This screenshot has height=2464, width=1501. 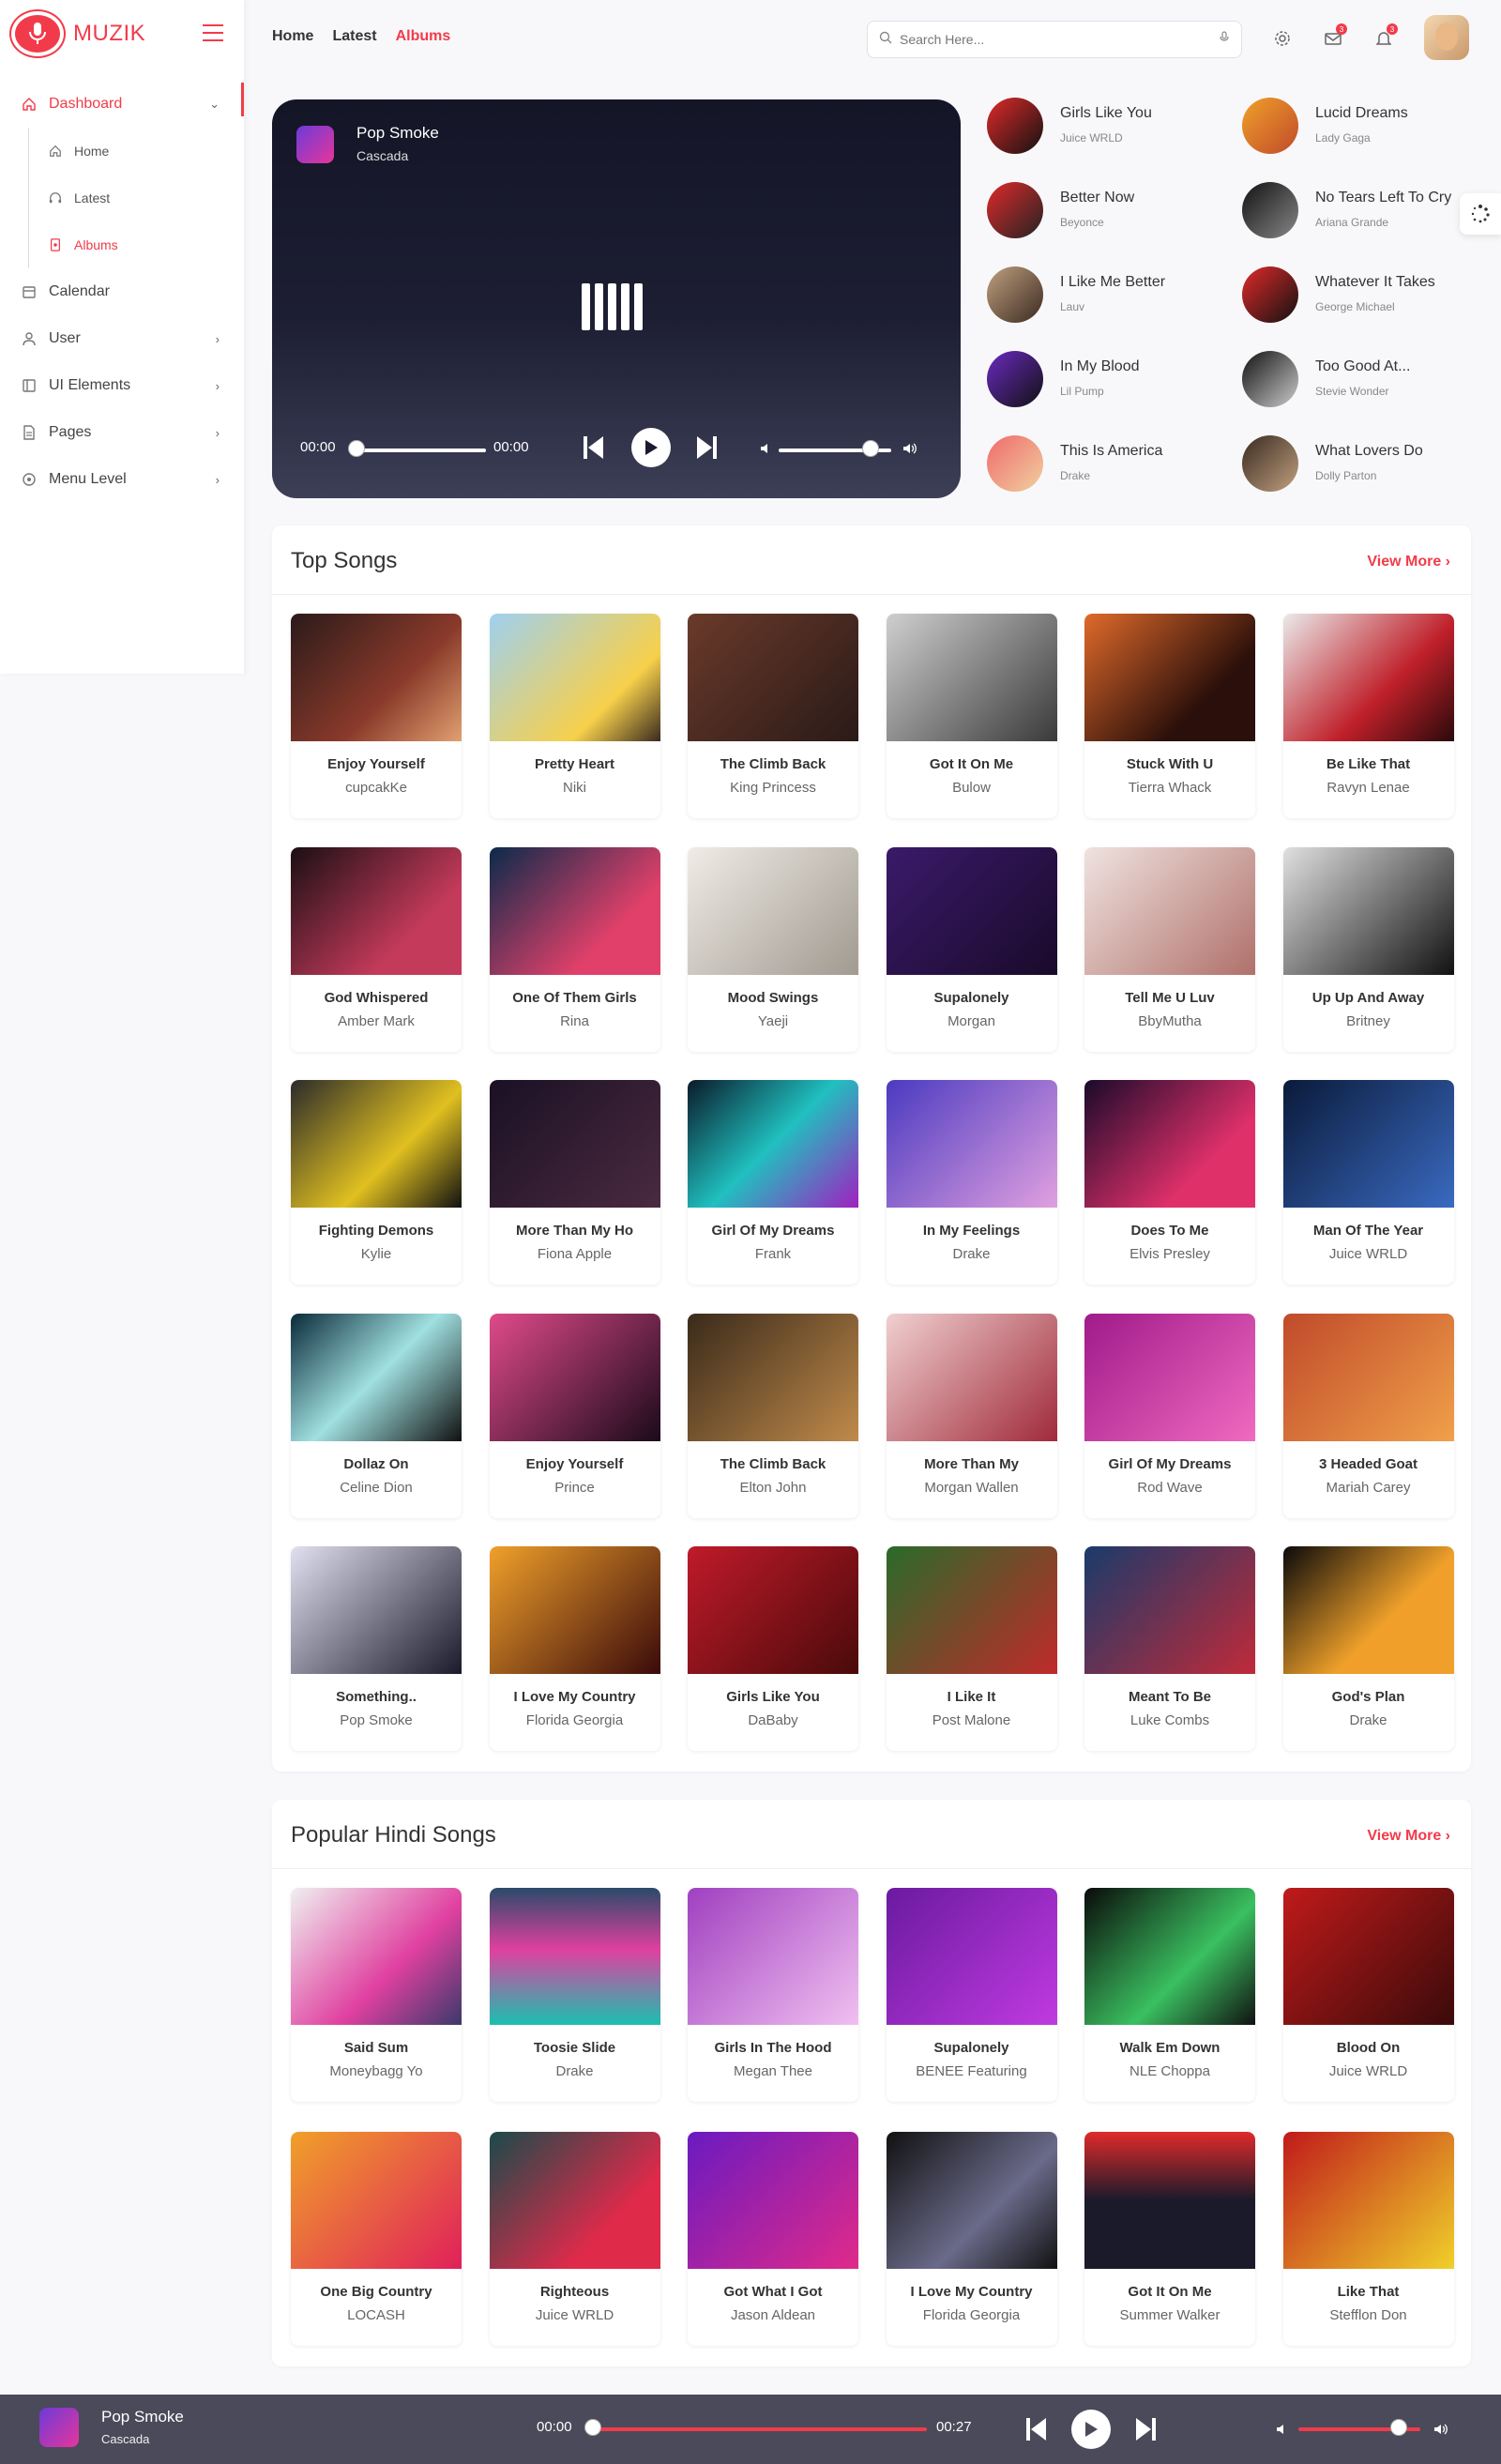 What do you see at coordinates (92, 151) in the screenshot?
I see `sidebar-subitem-label: Home` at bounding box center [92, 151].